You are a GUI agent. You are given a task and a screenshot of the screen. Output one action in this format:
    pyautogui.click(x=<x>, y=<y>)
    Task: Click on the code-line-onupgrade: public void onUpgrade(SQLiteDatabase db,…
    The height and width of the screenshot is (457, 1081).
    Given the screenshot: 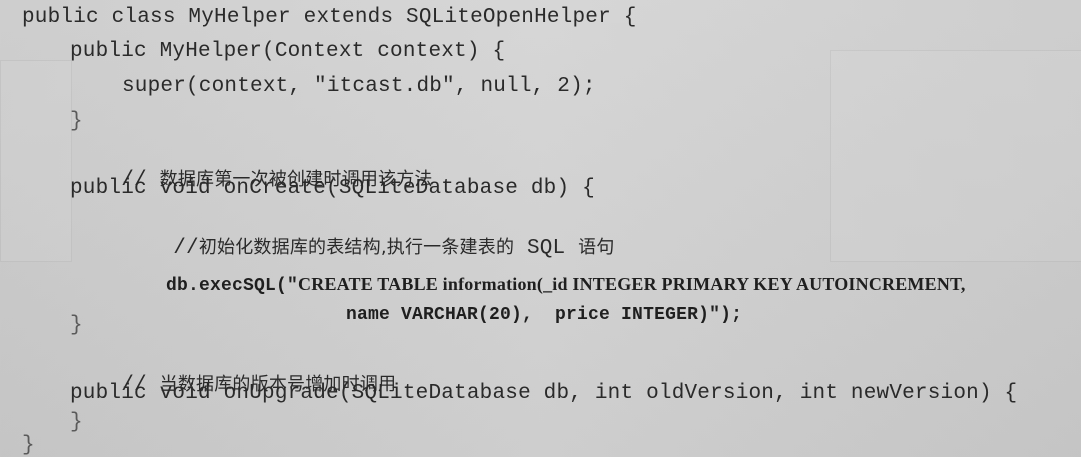 What is the action you would take?
    pyautogui.click(x=544, y=393)
    